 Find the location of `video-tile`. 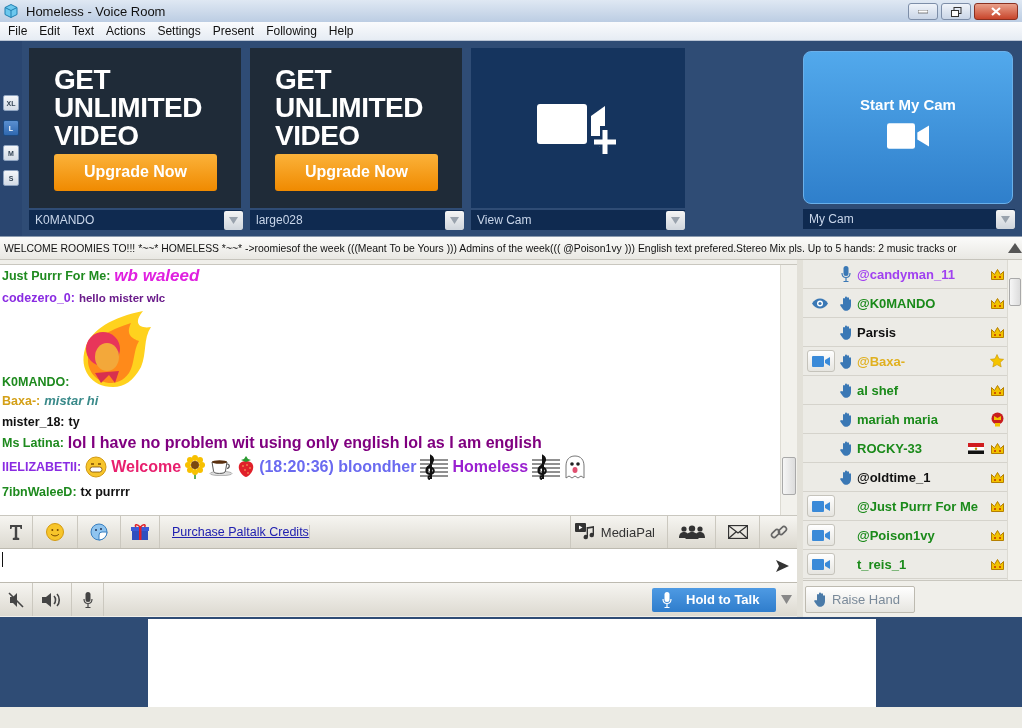

video-tile is located at coordinates (578, 128).